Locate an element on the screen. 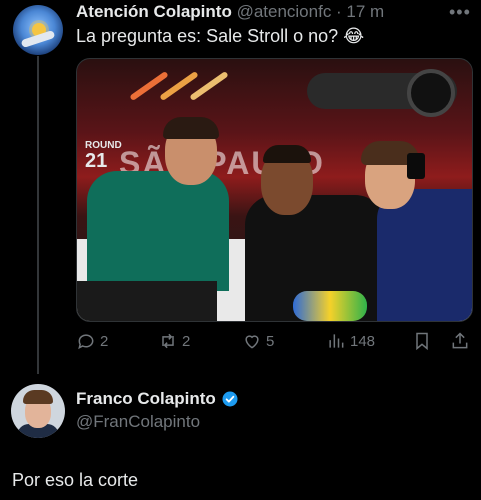 The height and width of the screenshot is (500, 481). person-left-legs is located at coordinates (147, 301).